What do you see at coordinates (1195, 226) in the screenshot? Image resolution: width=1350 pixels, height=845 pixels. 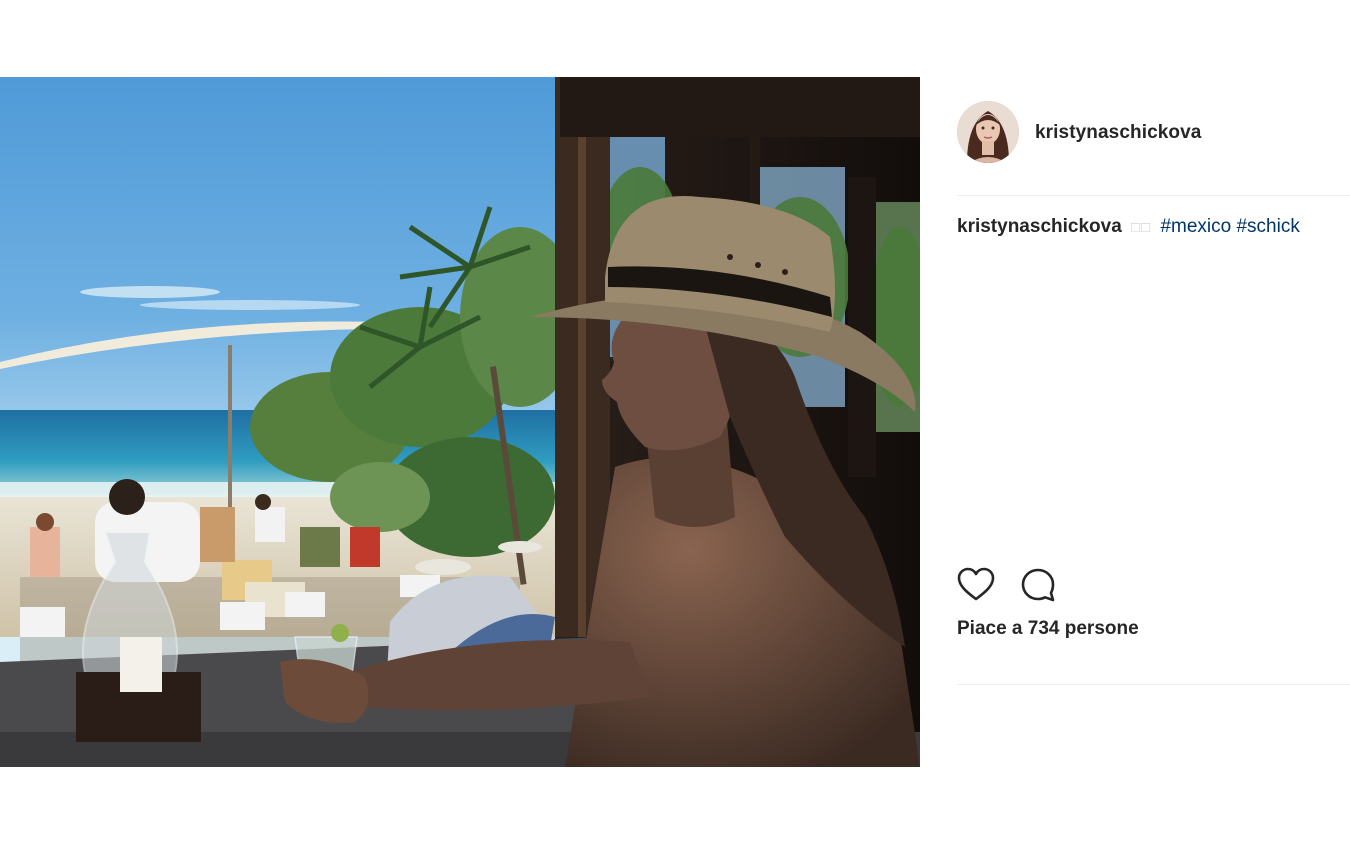 I see `hashtag-link-mexico: #mexico` at bounding box center [1195, 226].